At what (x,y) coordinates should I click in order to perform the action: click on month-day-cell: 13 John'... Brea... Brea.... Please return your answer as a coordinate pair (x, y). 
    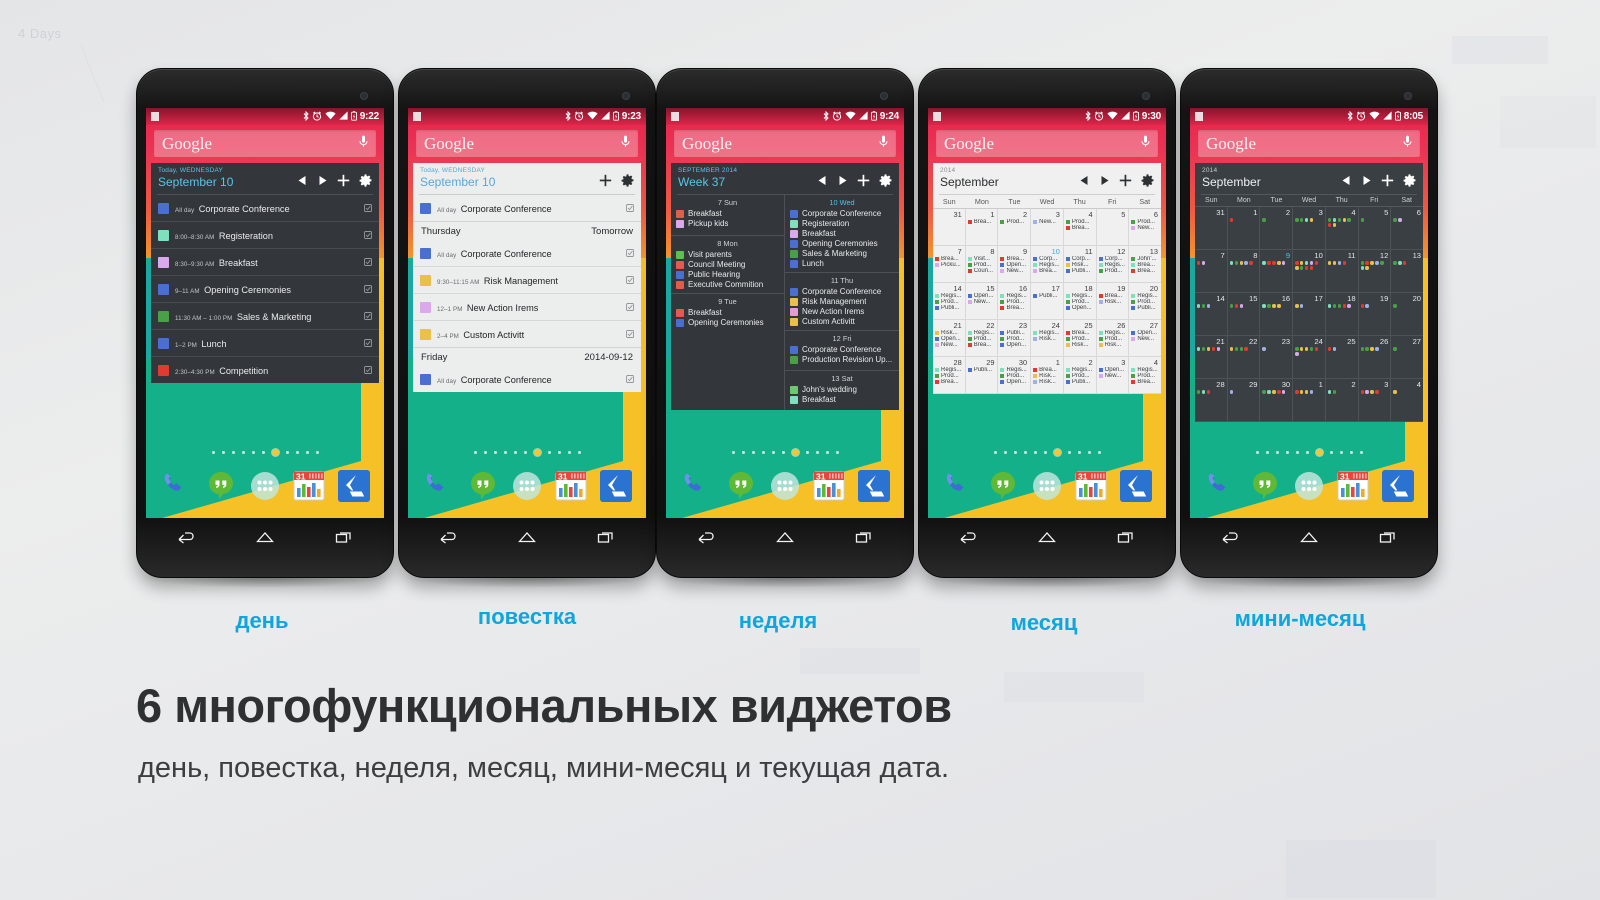
    Looking at the image, I should click on (1145, 264).